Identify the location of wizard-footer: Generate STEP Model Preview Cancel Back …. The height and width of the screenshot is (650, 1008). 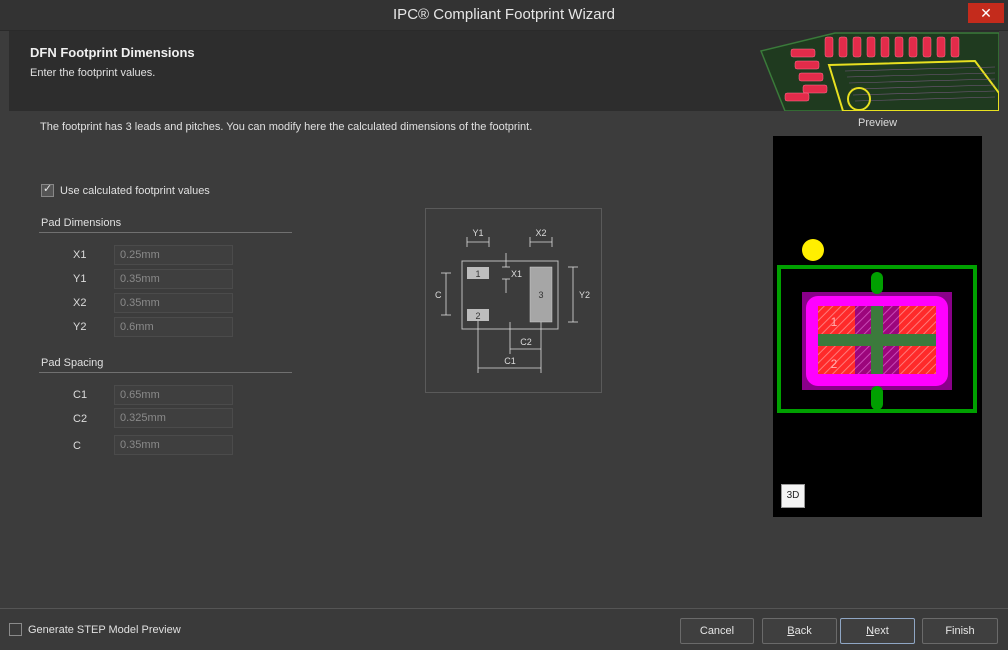
(504, 629).